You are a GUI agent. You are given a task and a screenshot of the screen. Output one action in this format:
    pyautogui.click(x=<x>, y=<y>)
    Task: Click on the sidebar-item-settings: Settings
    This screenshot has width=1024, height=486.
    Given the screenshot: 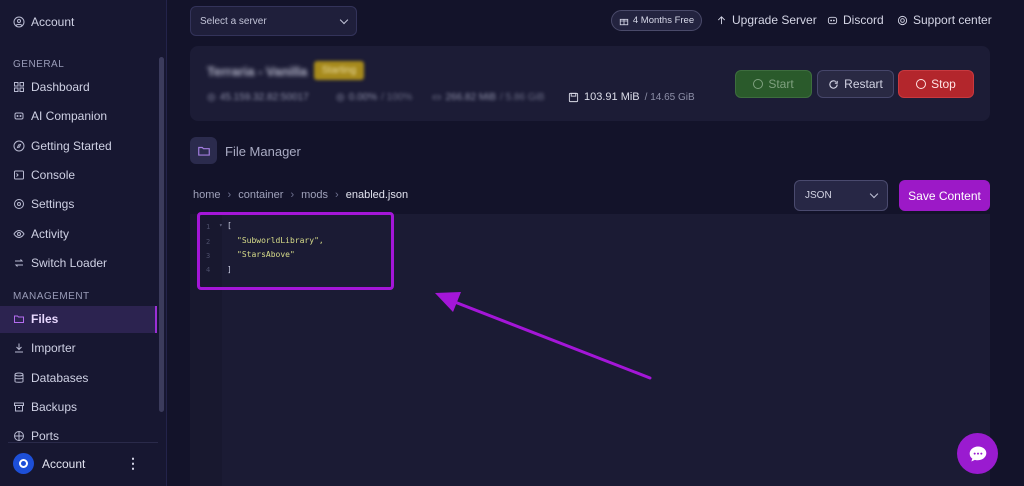 What is the action you would take?
    pyautogui.click(x=43, y=204)
    